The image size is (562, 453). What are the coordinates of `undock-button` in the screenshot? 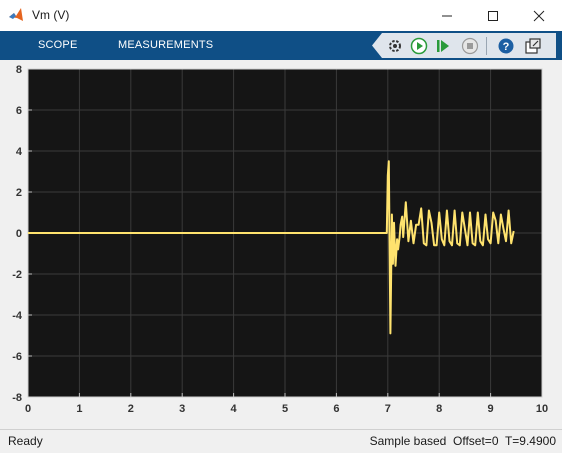 It's located at (533, 46).